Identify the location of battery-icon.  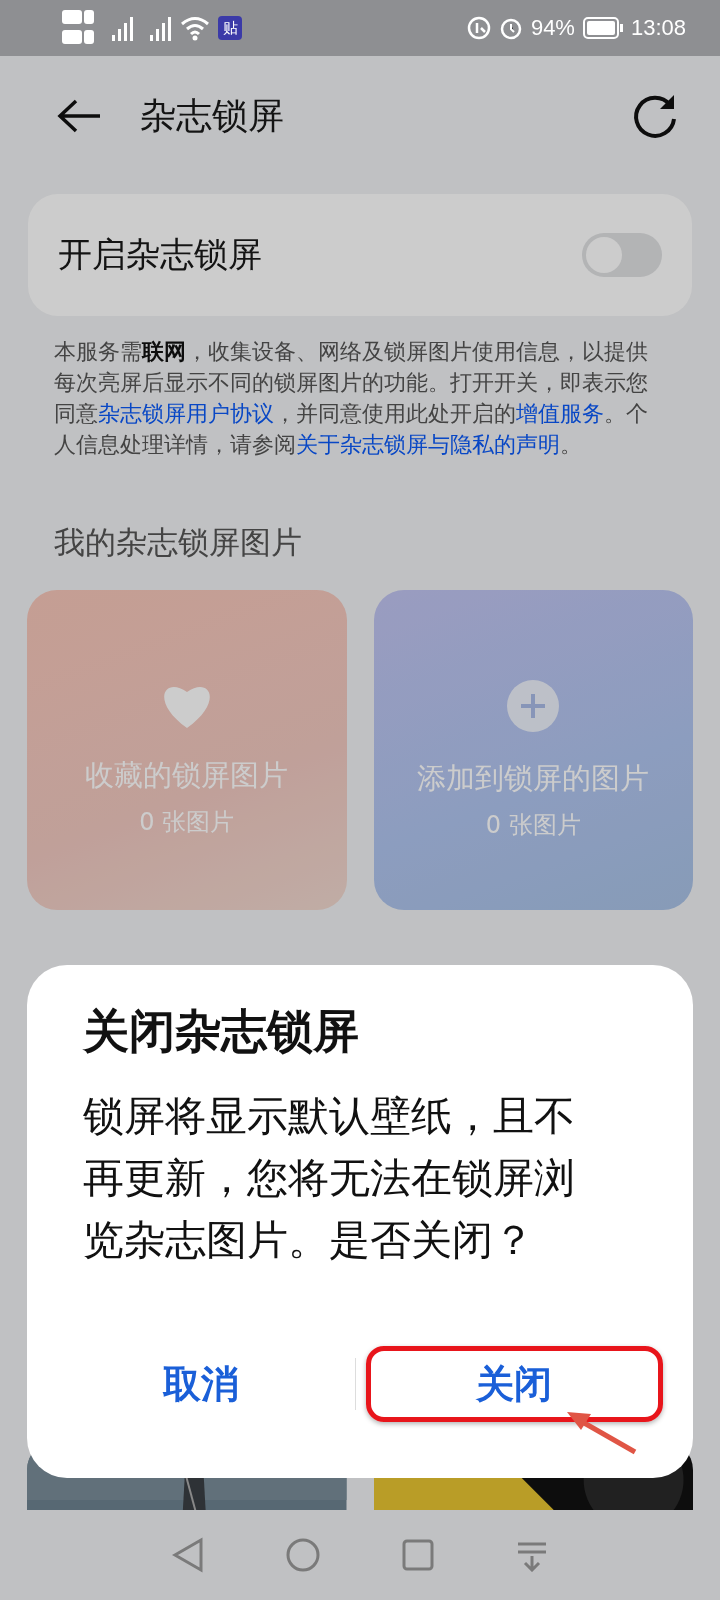
(602, 28).